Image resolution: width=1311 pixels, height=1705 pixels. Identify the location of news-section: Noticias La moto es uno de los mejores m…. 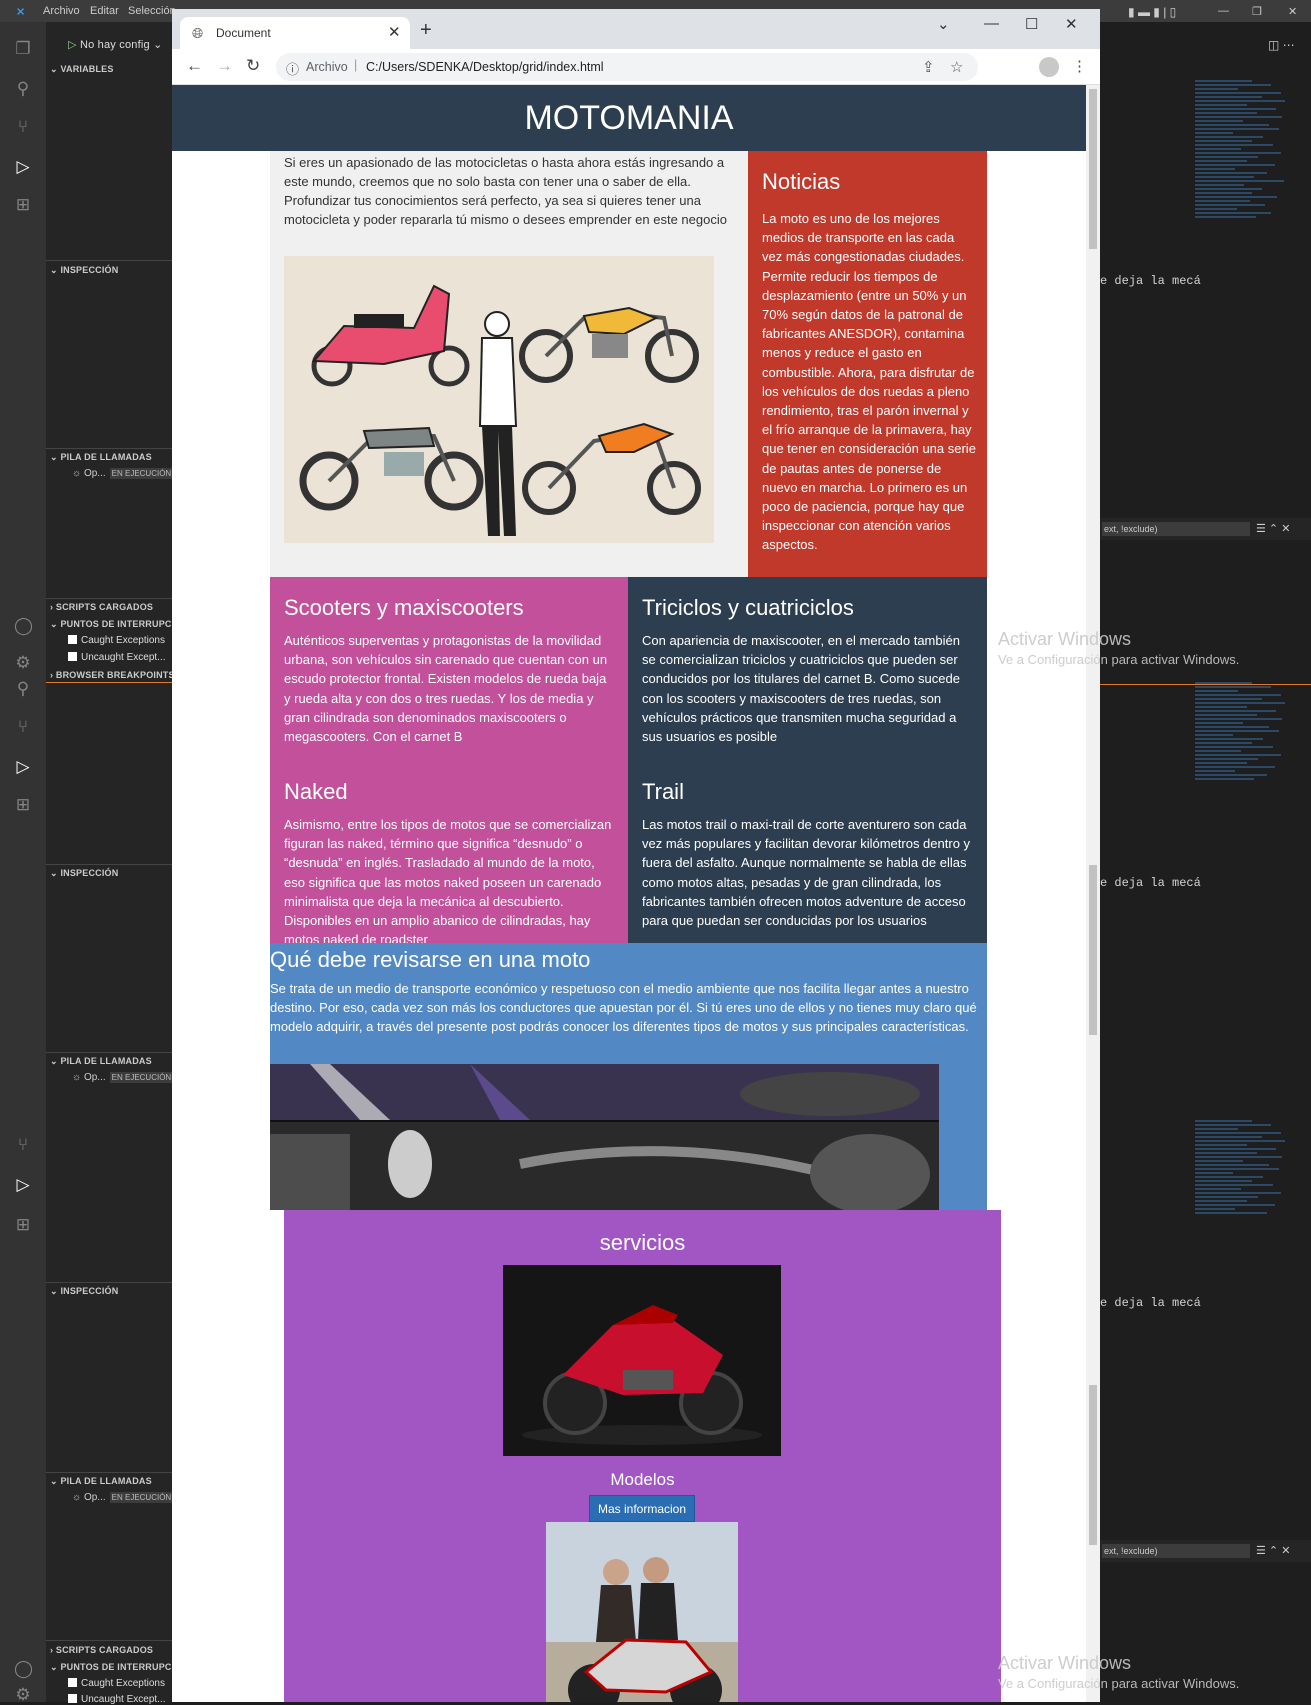
(867, 364).